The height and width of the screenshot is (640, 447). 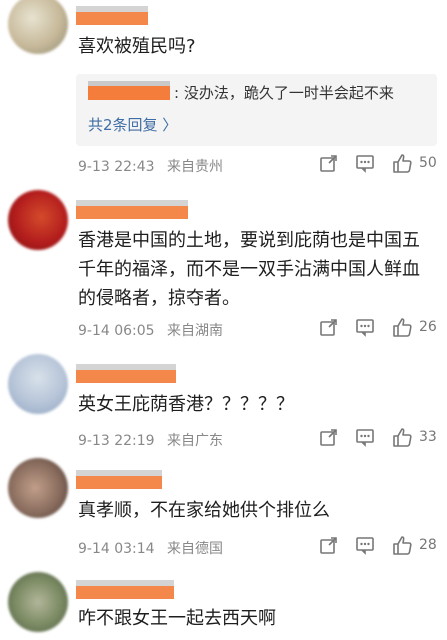 I want to click on comment-actions: 50, so click(x=370, y=163).